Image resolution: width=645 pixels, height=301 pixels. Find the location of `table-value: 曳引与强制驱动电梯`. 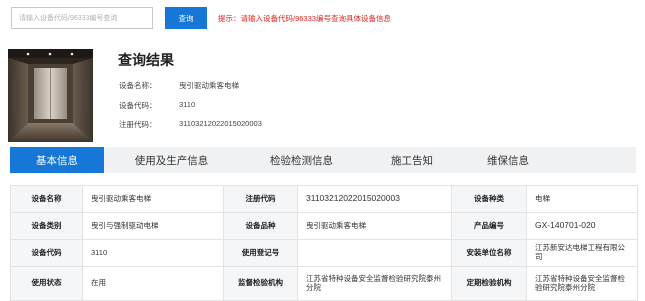

table-value: 曳引与强制驱动电梯 is located at coordinates (153, 226).